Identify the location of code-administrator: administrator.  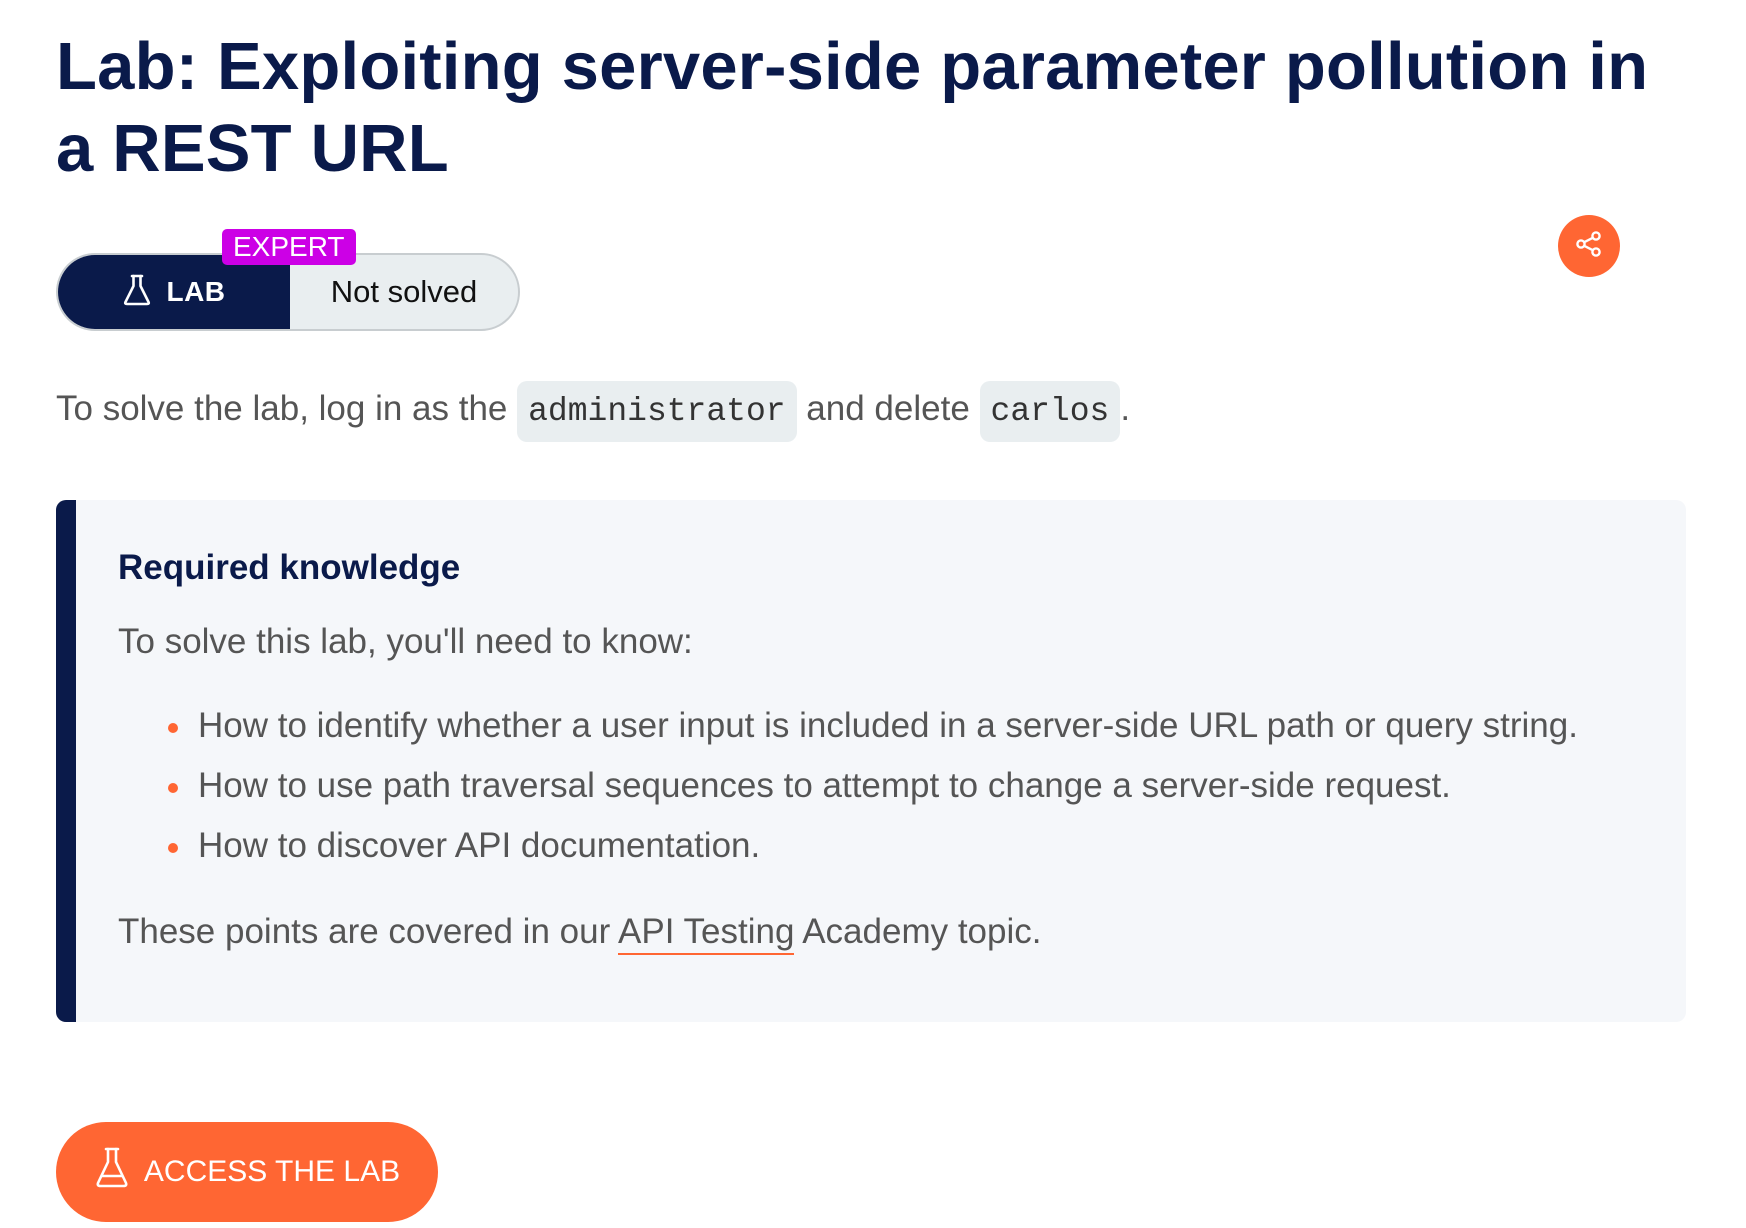
(657, 411).